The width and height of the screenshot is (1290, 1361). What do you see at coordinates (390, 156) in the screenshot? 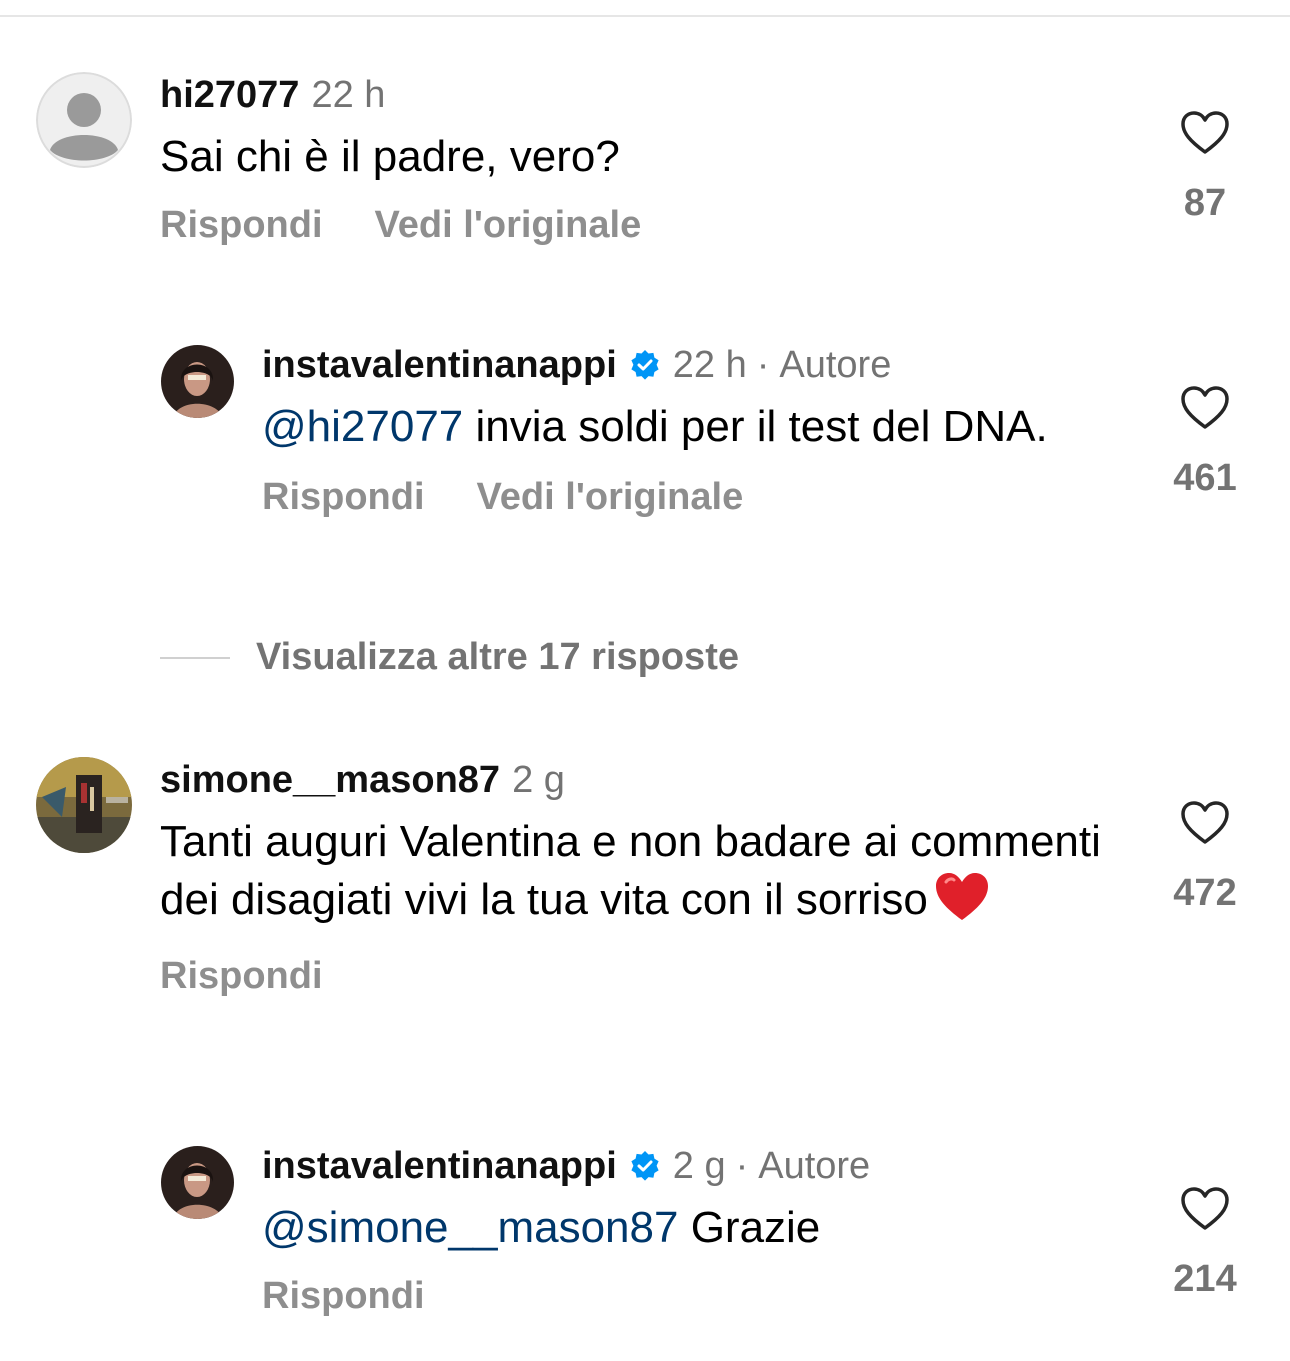
I see `comment-text: Sai chi è il padre, vero?` at bounding box center [390, 156].